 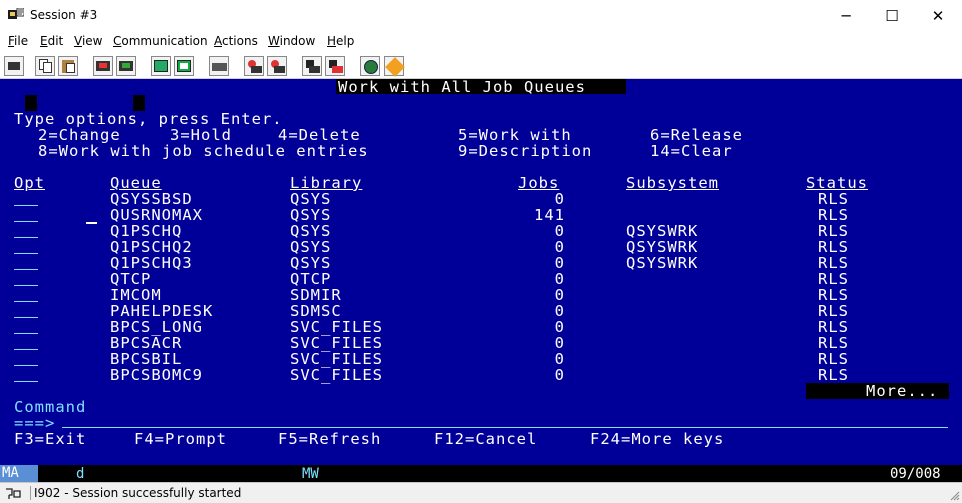 I want to click on library-cell: QTCP, so click(x=311, y=279).